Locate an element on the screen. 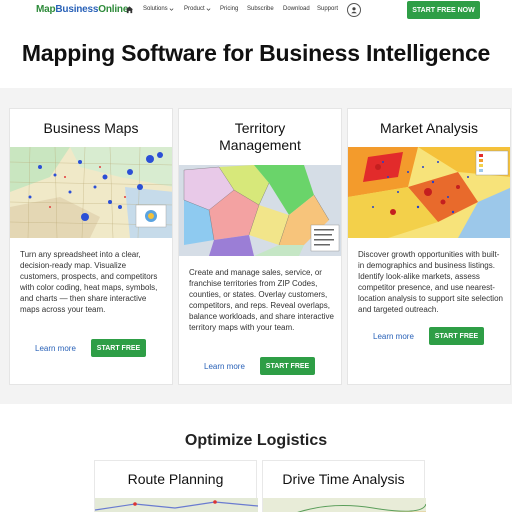 This screenshot has width=512, height=512. card-drive-time-analysis: Drive Time Analysis is located at coordinates (344, 486).